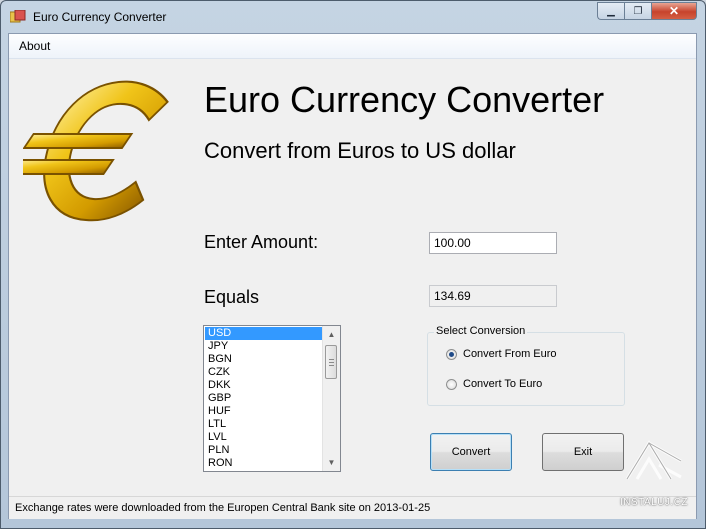 This screenshot has width=706, height=529. What do you see at coordinates (264, 385) in the screenshot?
I see `list-item: DKK` at bounding box center [264, 385].